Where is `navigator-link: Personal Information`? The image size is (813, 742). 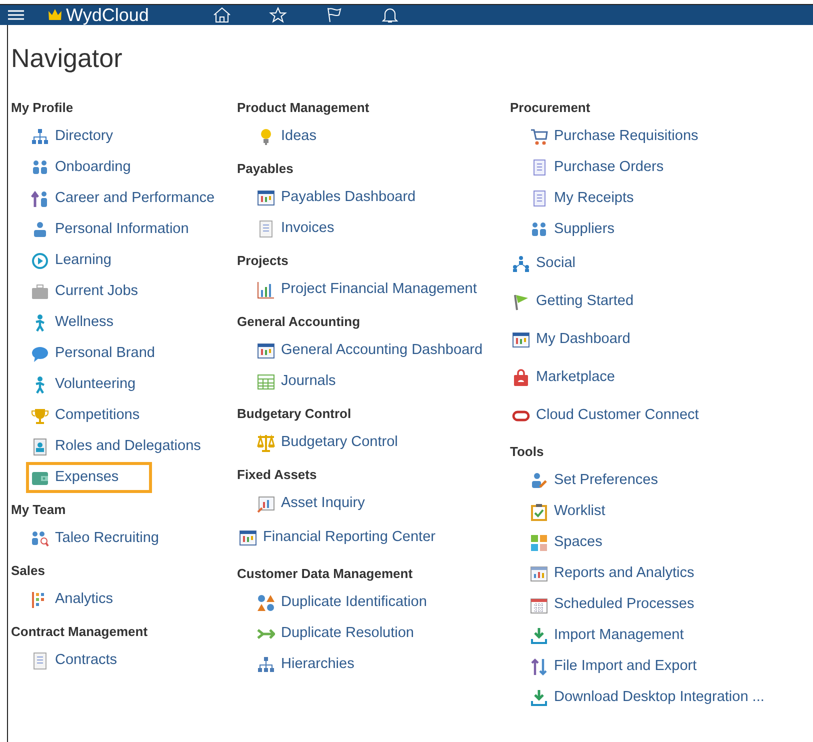
navigator-link: Personal Information is located at coordinates (112, 229).